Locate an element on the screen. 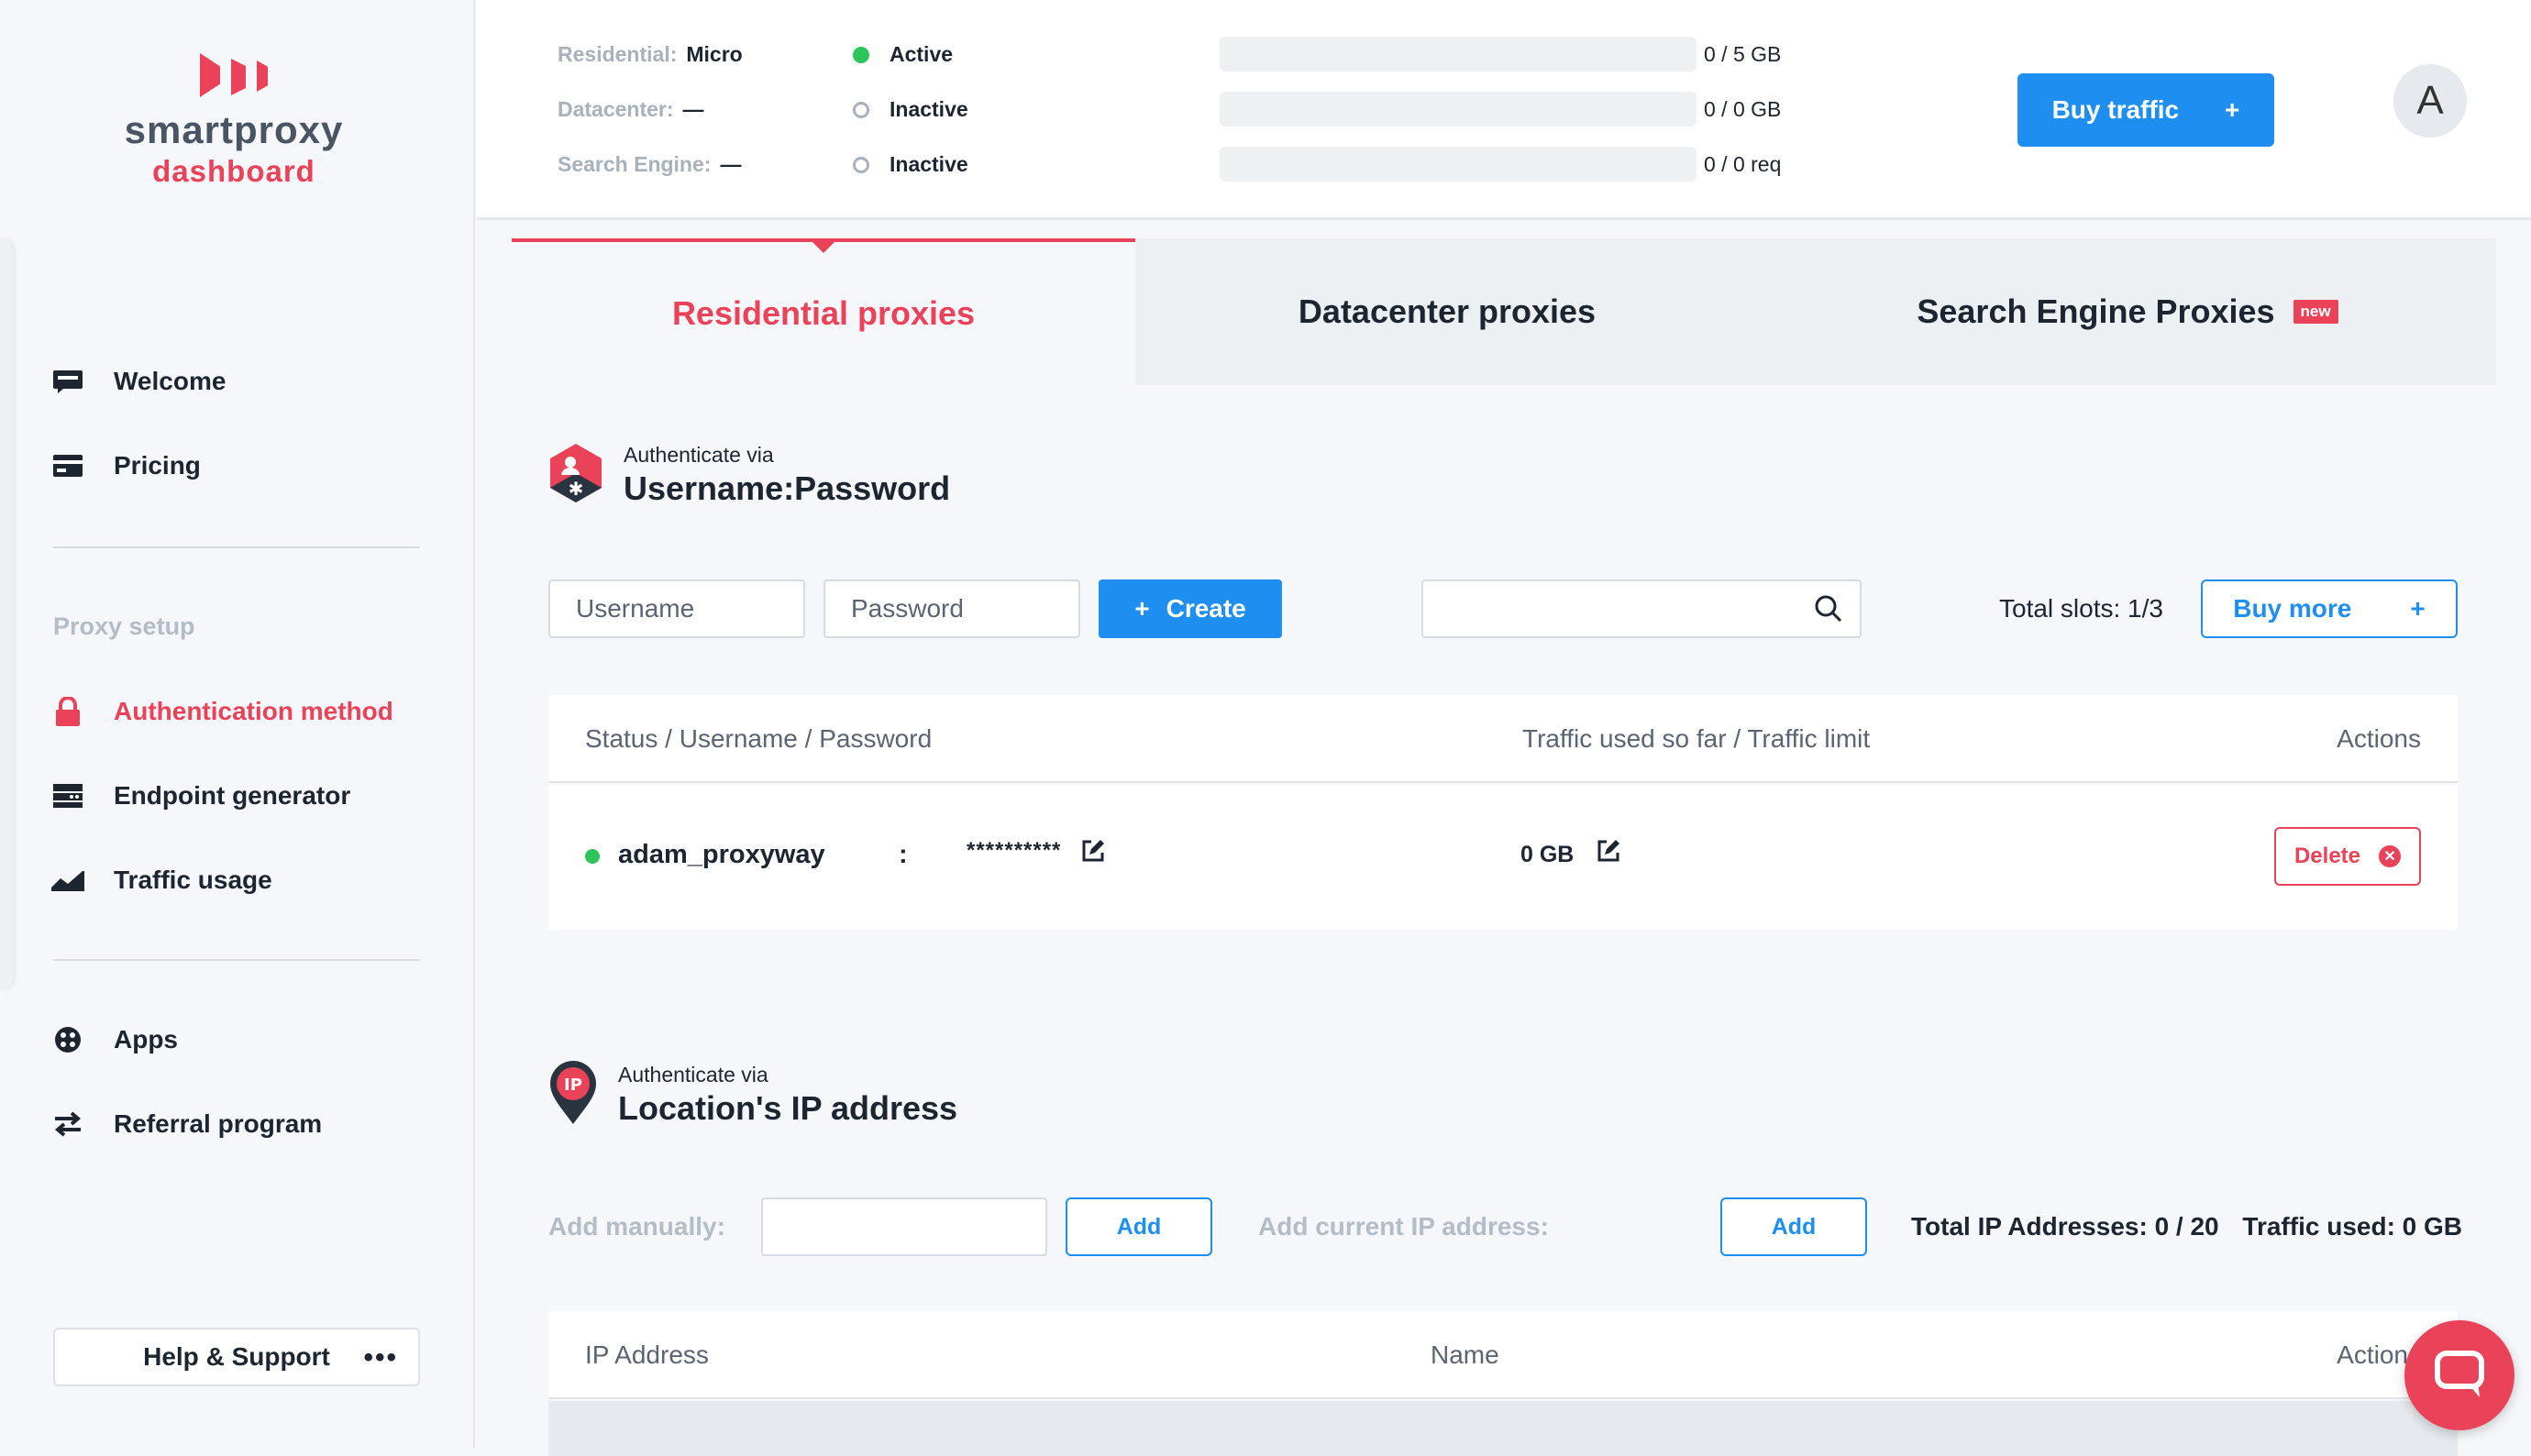 The width and height of the screenshot is (2531, 1456). userpass-section-header: ✱ Authenticate via Username:Password is located at coordinates (749, 475).